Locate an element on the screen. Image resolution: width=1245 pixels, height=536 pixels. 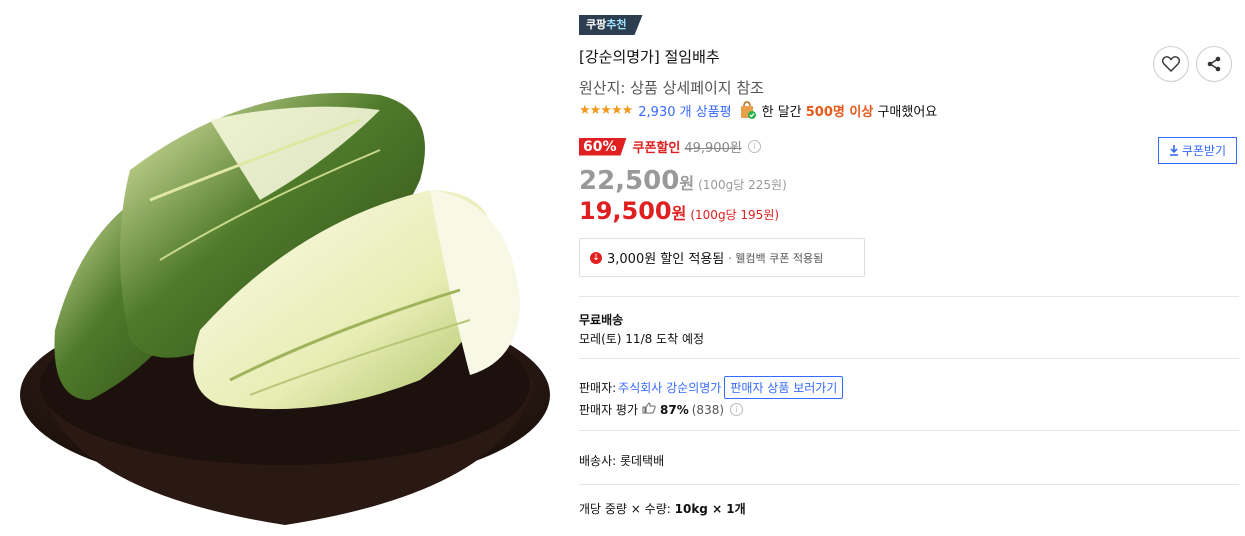
applied-discount-text: 3,000원 할인 적용됨 is located at coordinates (666, 259).